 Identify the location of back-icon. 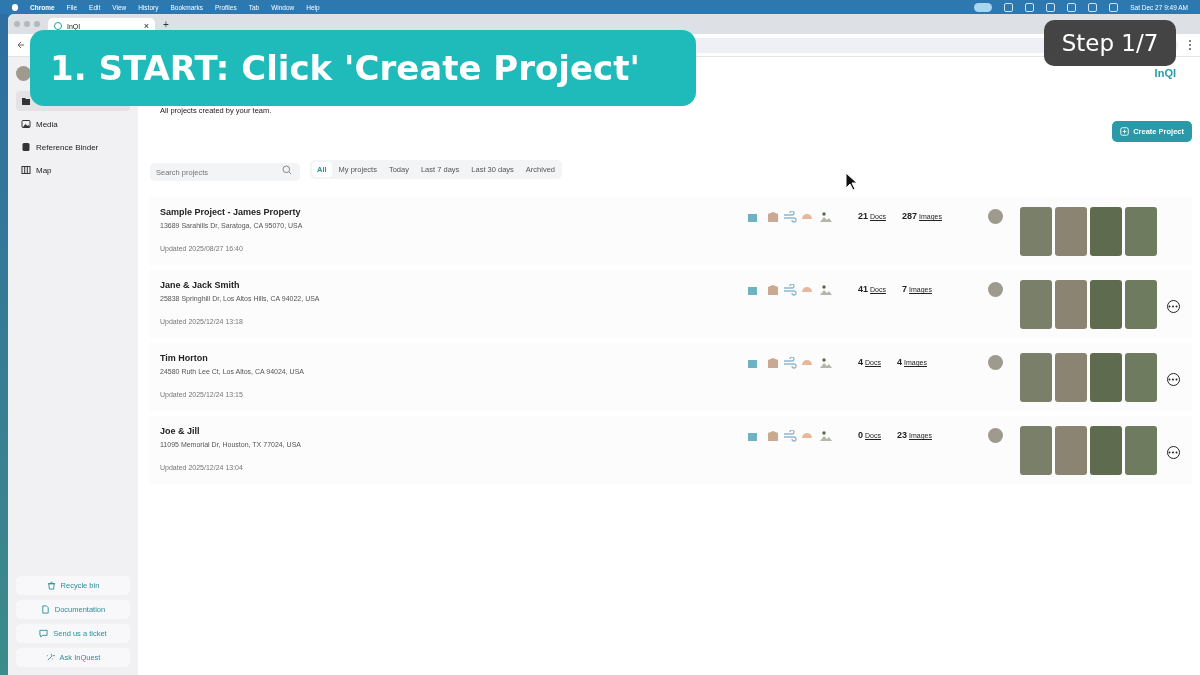
(21, 45).